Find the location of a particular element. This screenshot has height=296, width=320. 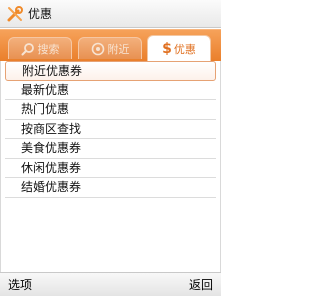

list-item: 最新优惠 is located at coordinates (110, 90).